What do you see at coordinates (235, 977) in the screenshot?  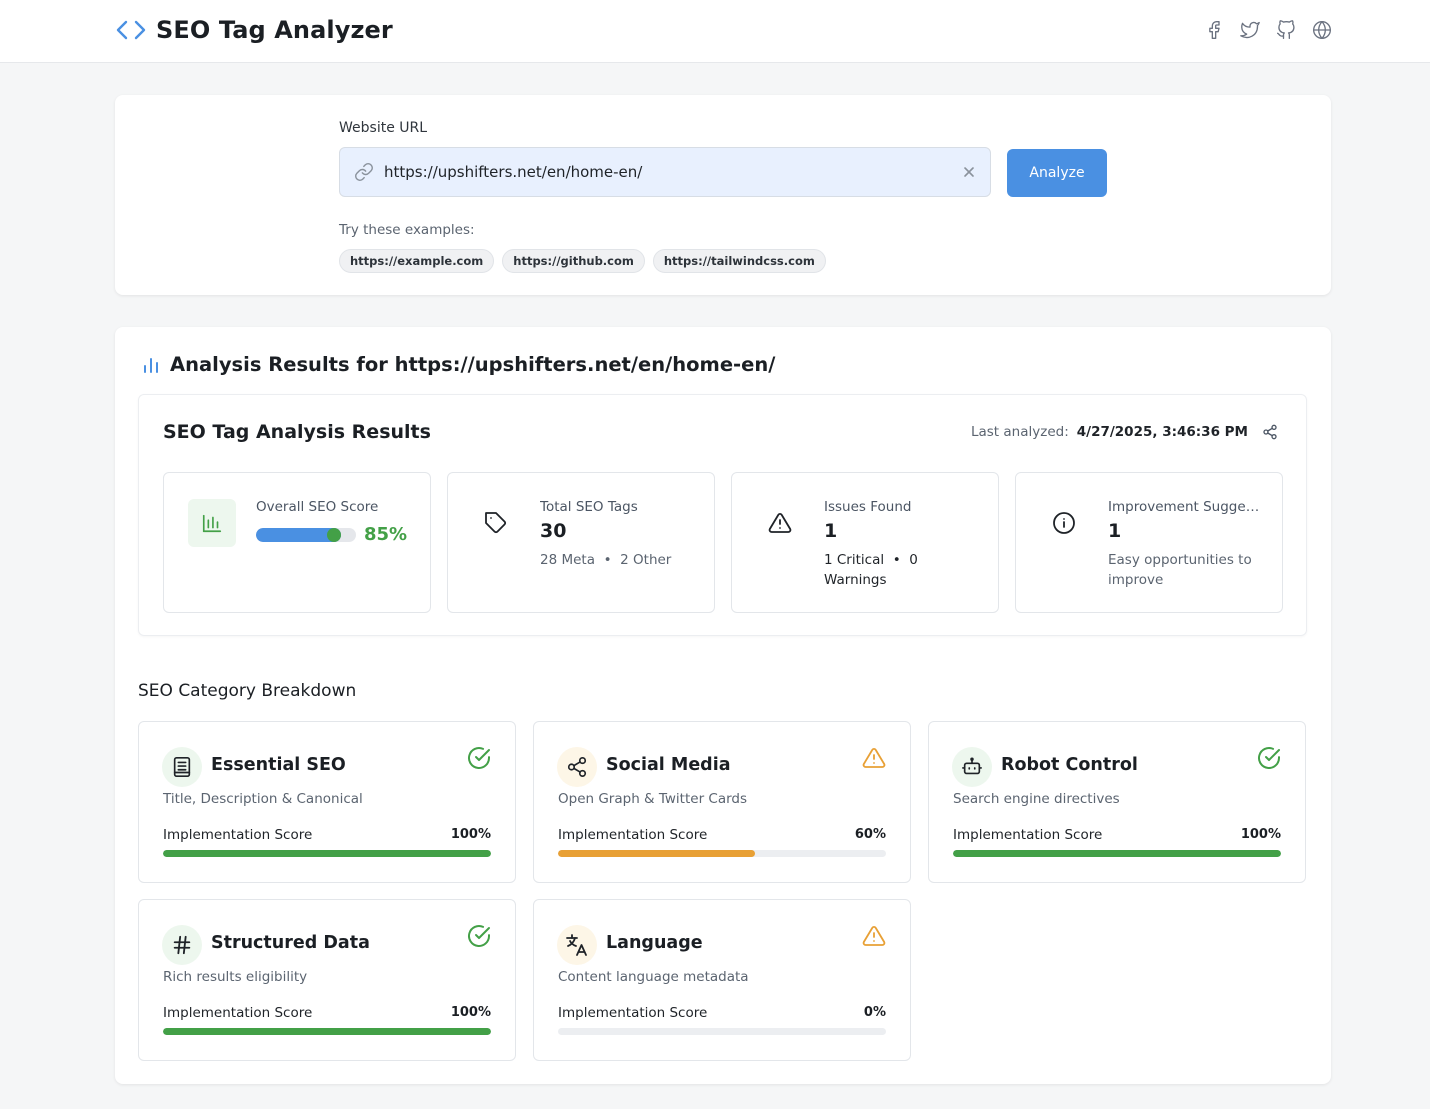 I see `category-desc: Rich results eligibility` at bounding box center [235, 977].